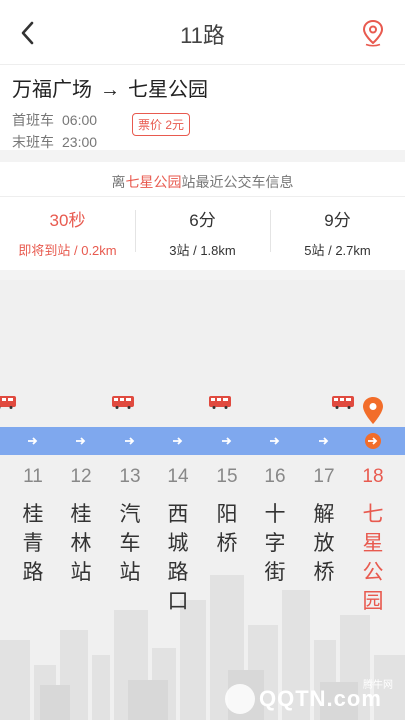 Image resolution: width=405 pixels, height=720 pixels. I want to click on stop-name-char: 阳, so click(227, 514).